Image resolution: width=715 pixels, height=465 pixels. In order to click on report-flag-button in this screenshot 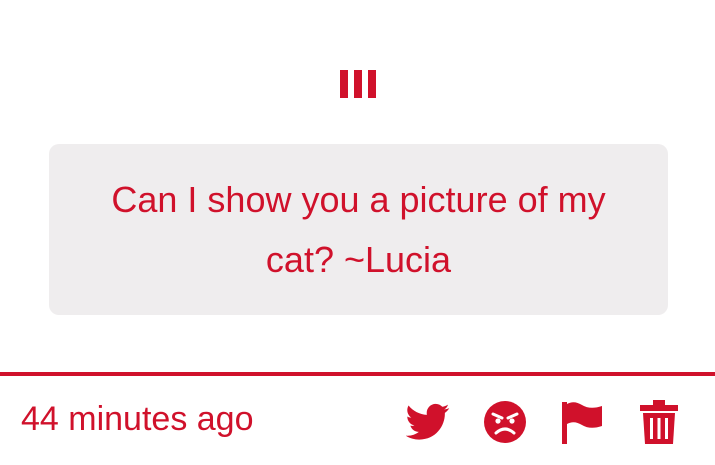, I will do `click(582, 422)`.